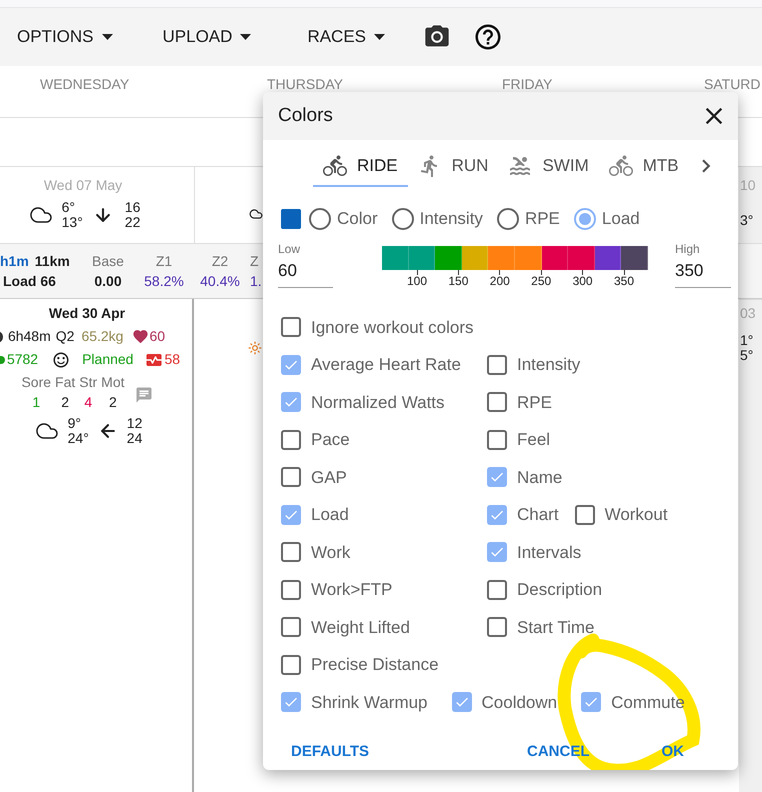 This screenshot has height=792, width=762. Describe the element at coordinates (29, 281) in the screenshot. I see `load-value: Load 66` at that location.